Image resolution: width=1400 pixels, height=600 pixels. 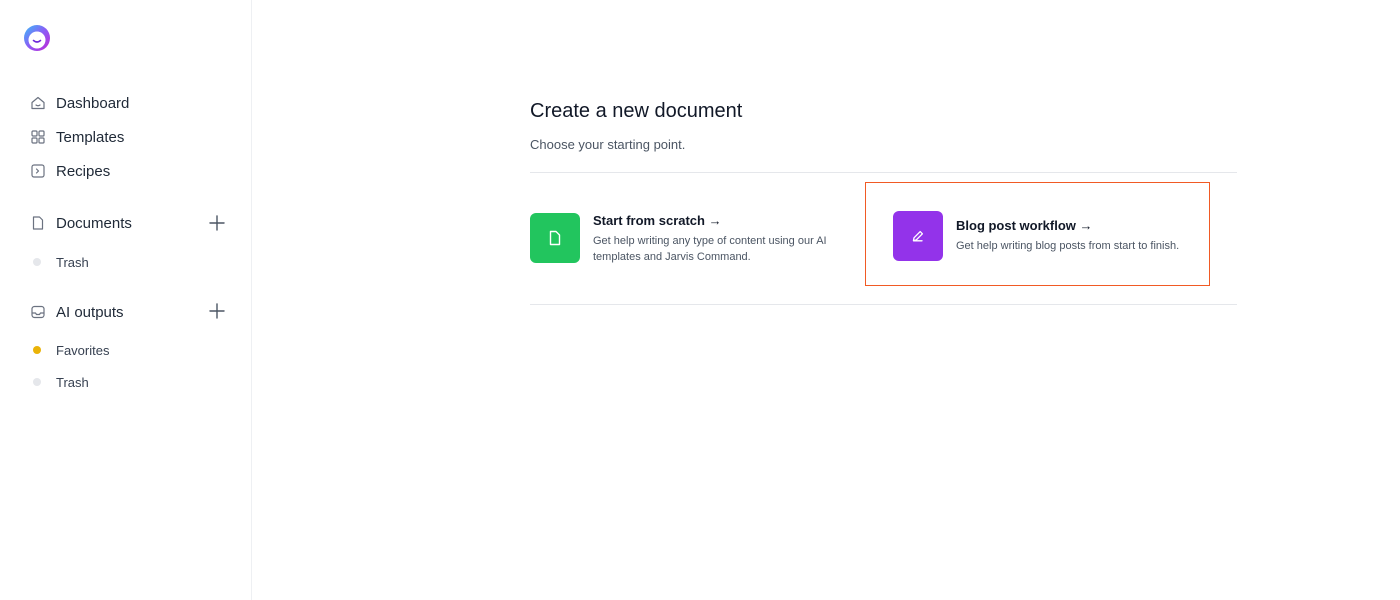 What do you see at coordinates (38, 137) in the screenshot?
I see `grid-icon` at bounding box center [38, 137].